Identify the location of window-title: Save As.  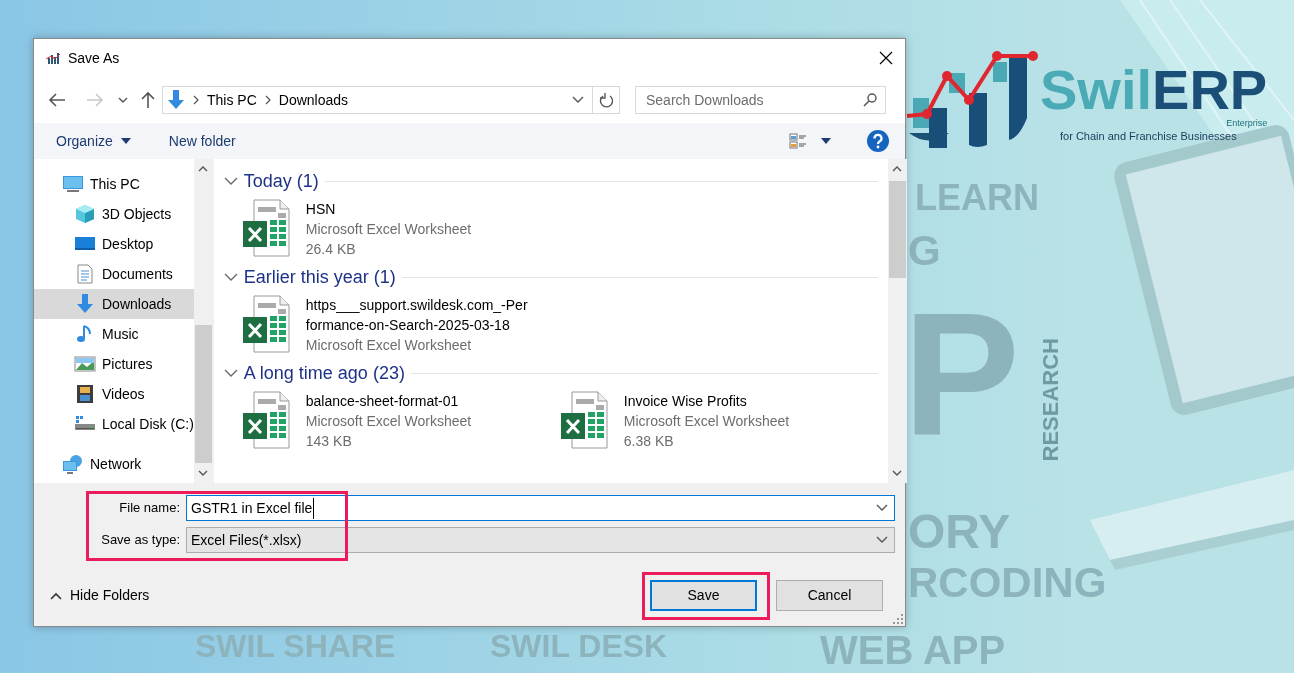
(94, 58).